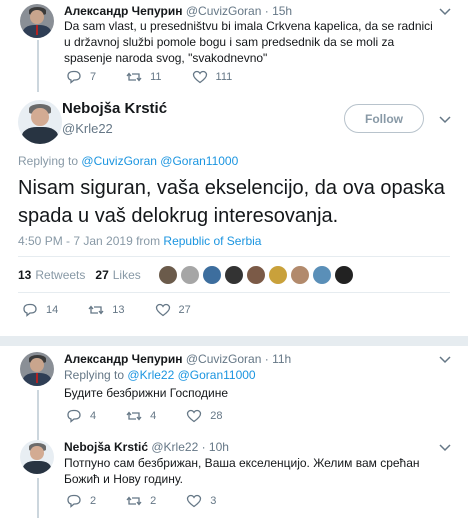  I want to click on reply-button: 4, so click(81, 416).